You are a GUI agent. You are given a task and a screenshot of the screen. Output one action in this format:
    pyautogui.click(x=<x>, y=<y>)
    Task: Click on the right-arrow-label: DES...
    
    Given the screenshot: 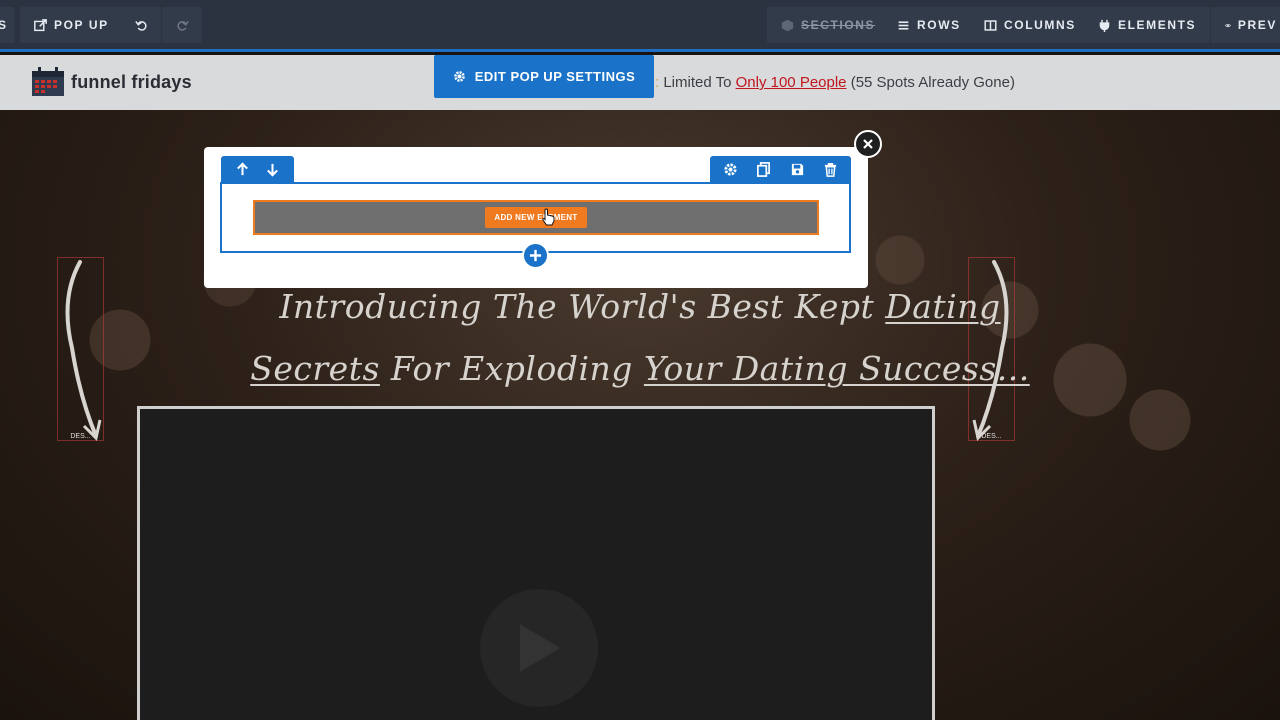 What is the action you would take?
    pyautogui.click(x=991, y=436)
    